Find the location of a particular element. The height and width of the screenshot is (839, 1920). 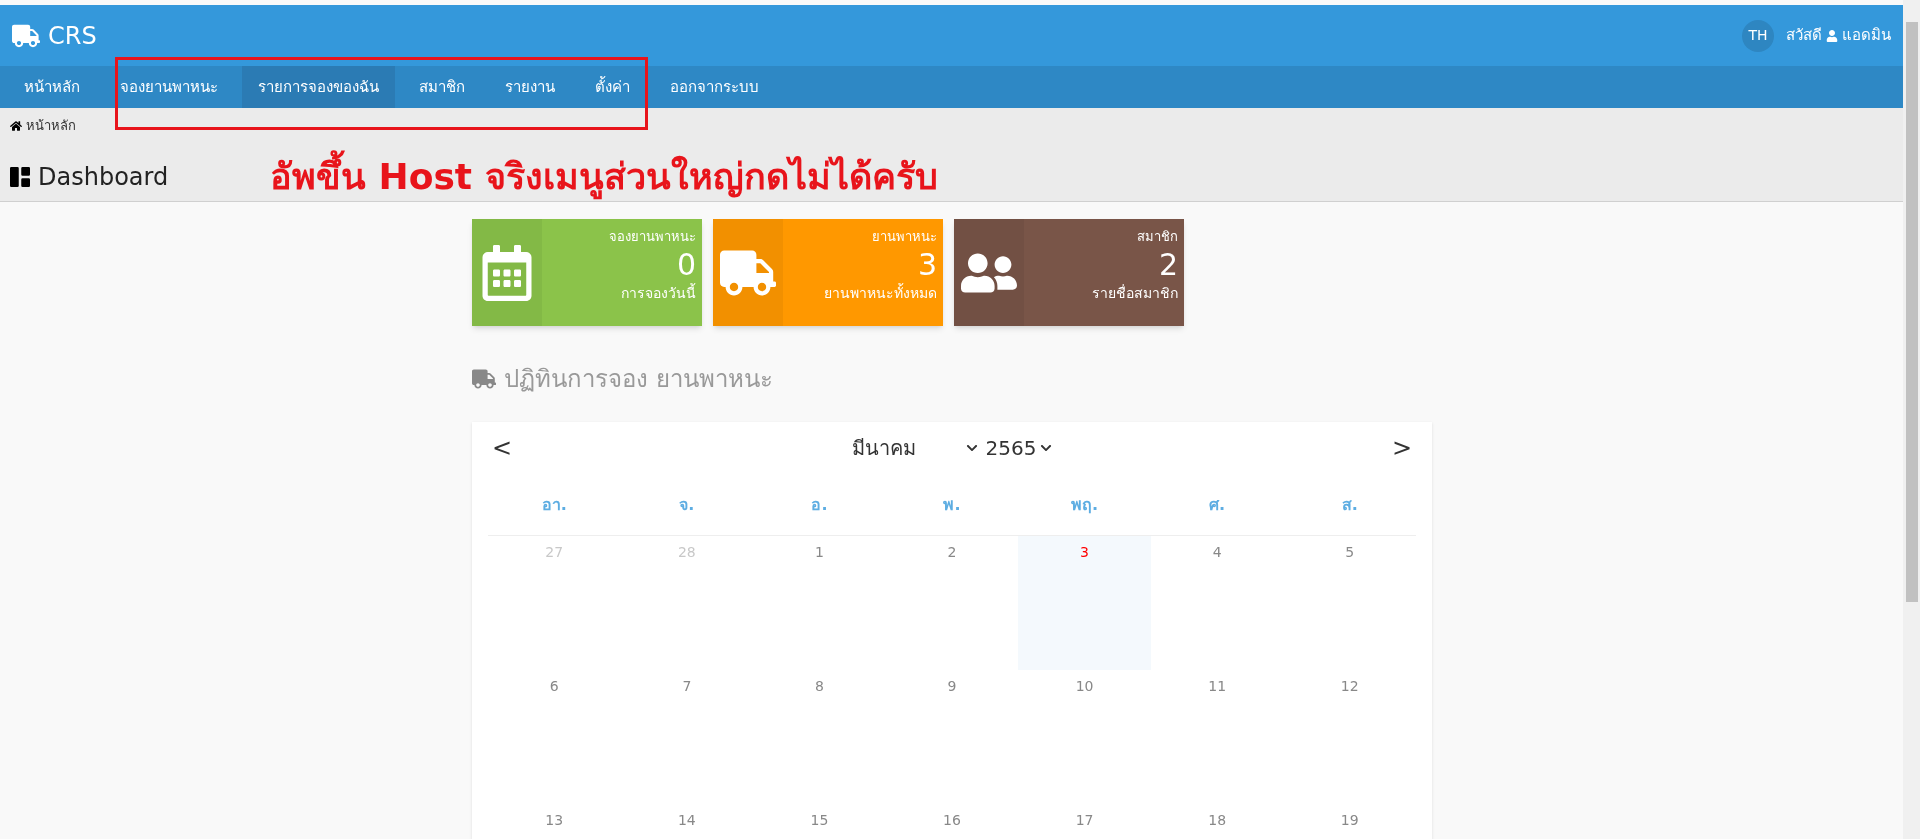

day-number: 18 is located at coordinates (1217, 820).